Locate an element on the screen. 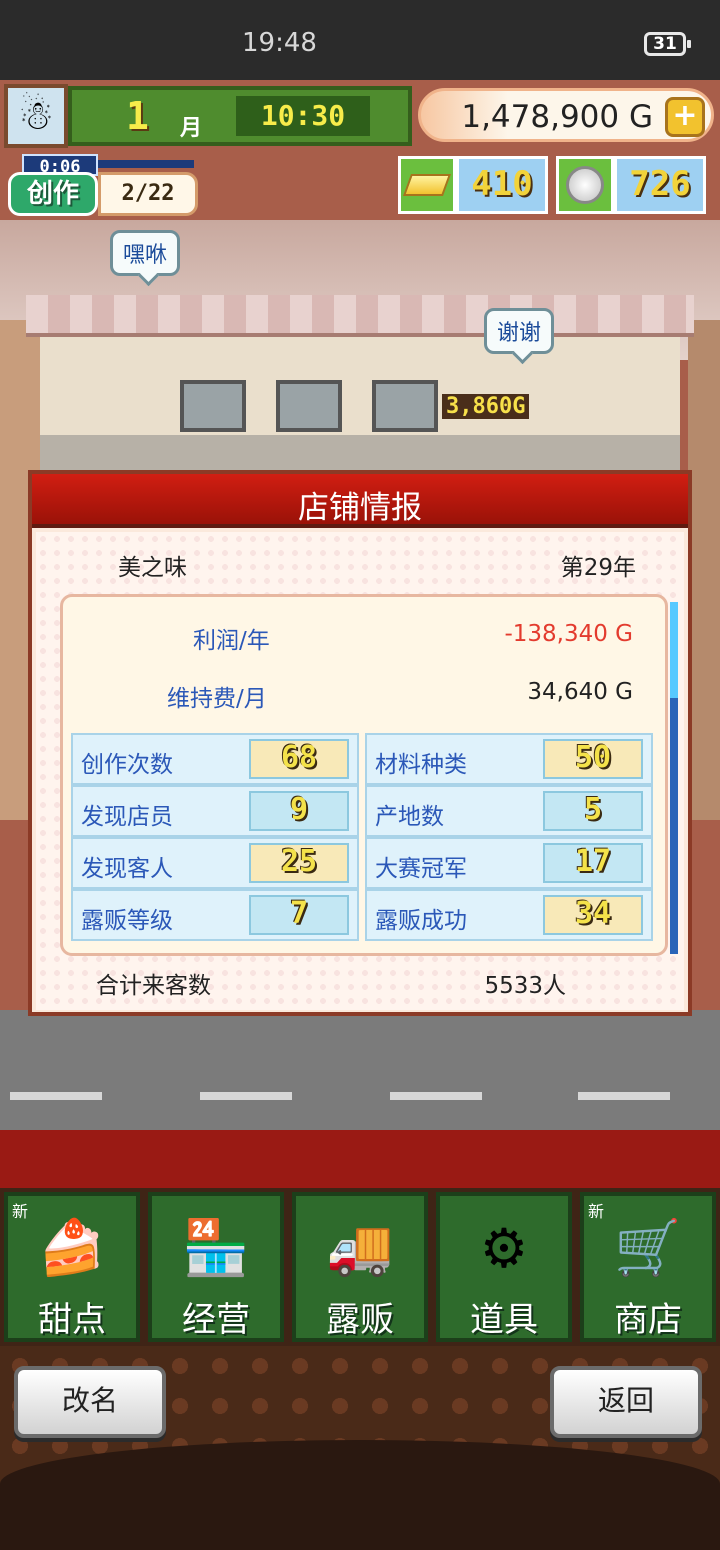 This screenshot has width=720, height=1550. dialog-header: 店铺情报 is located at coordinates (360, 501).